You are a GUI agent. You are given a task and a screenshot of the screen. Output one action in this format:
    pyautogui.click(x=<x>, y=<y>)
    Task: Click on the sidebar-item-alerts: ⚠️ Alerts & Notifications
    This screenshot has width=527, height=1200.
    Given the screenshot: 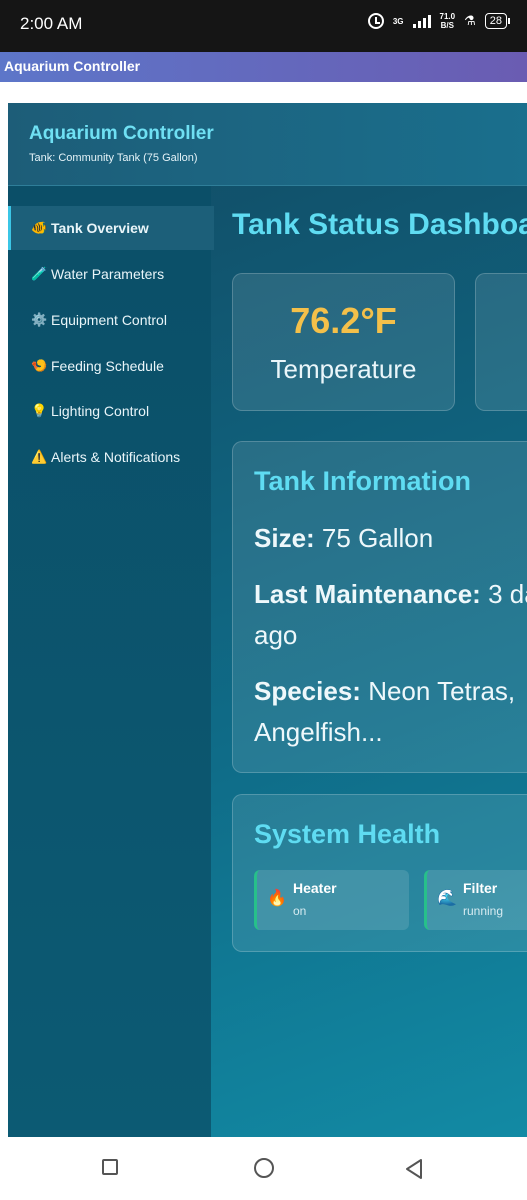 What is the action you would take?
    pyautogui.click(x=109, y=457)
    